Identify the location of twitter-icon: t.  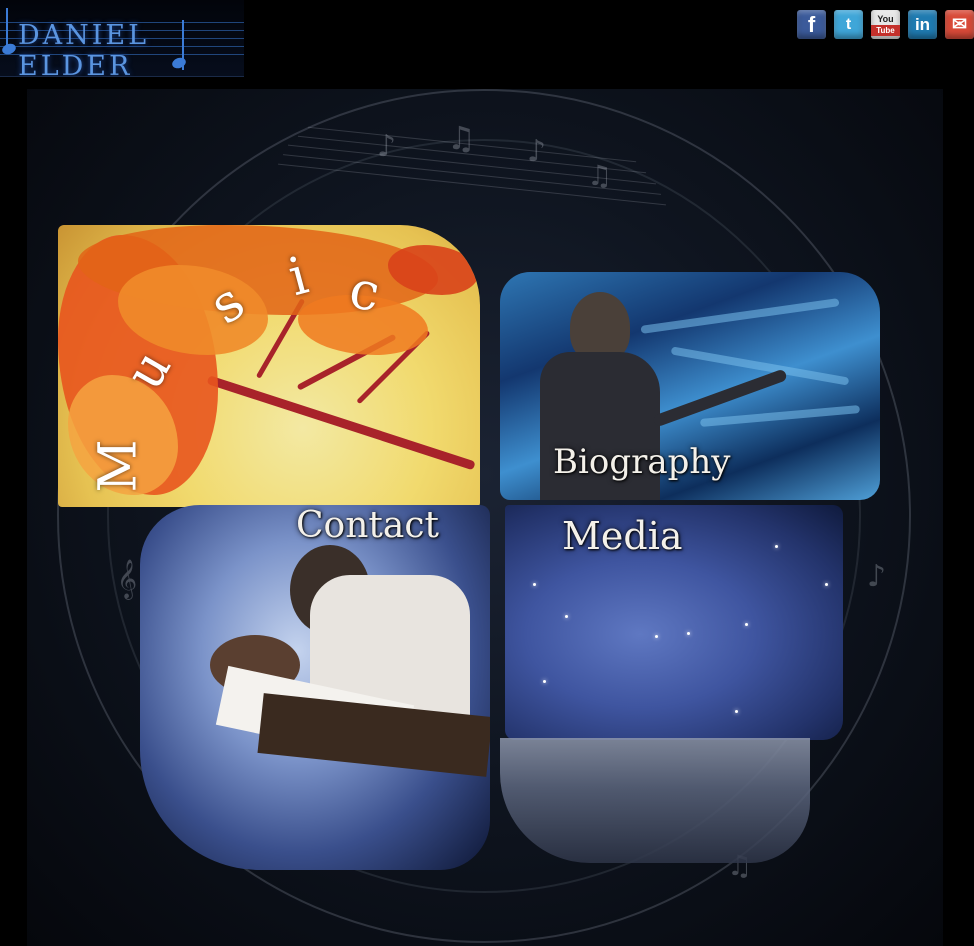
(848, 24).